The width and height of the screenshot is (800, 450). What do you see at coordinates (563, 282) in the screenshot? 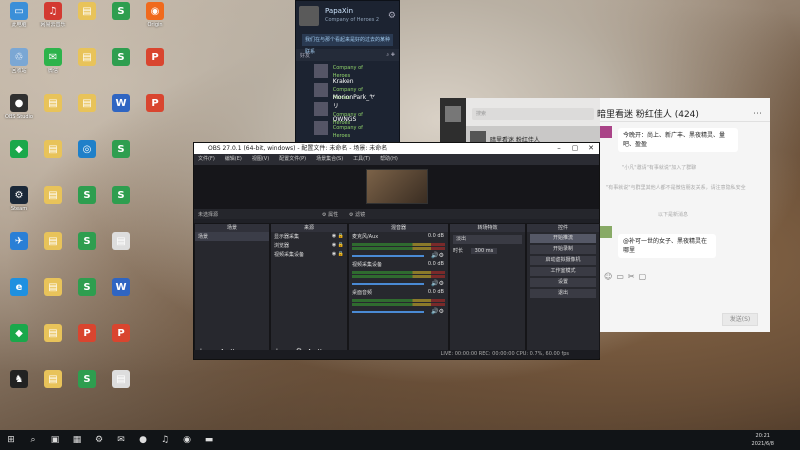
I see `control-button: 设置` at bounding box center [563, 282].